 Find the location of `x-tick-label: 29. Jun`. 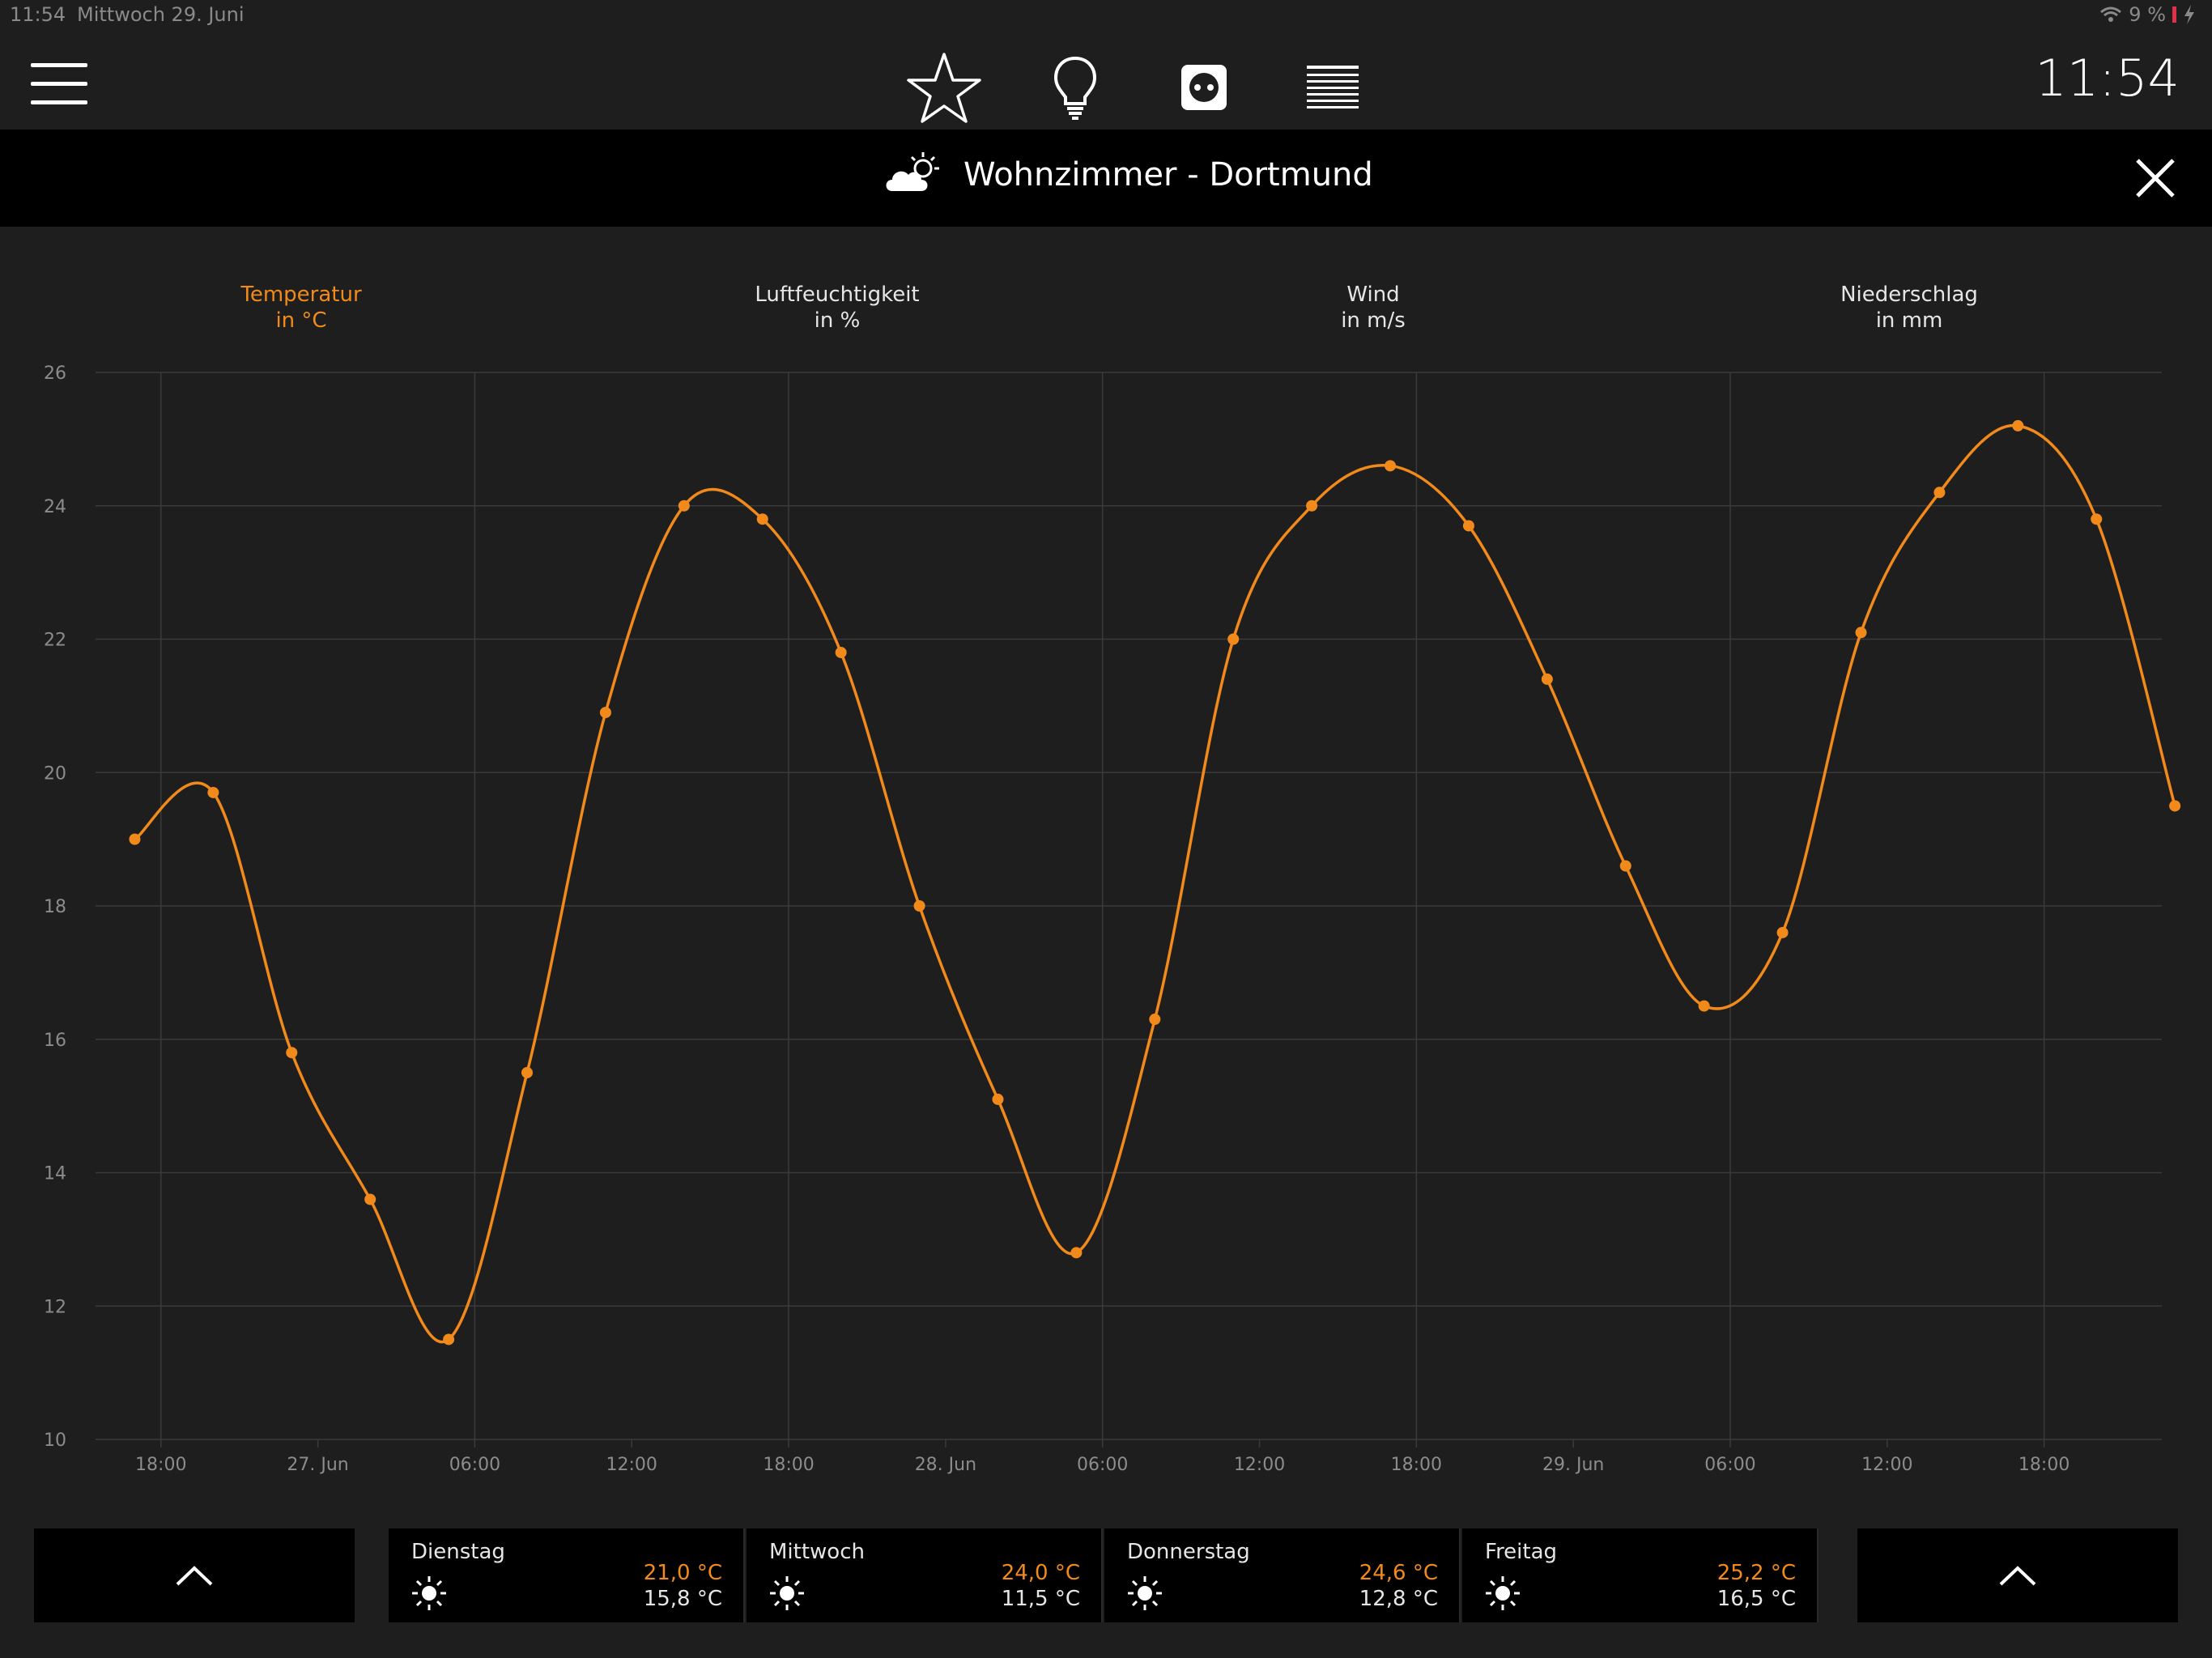

x-tick-label: 29. Jun is located at coordinates (1573, 1465).